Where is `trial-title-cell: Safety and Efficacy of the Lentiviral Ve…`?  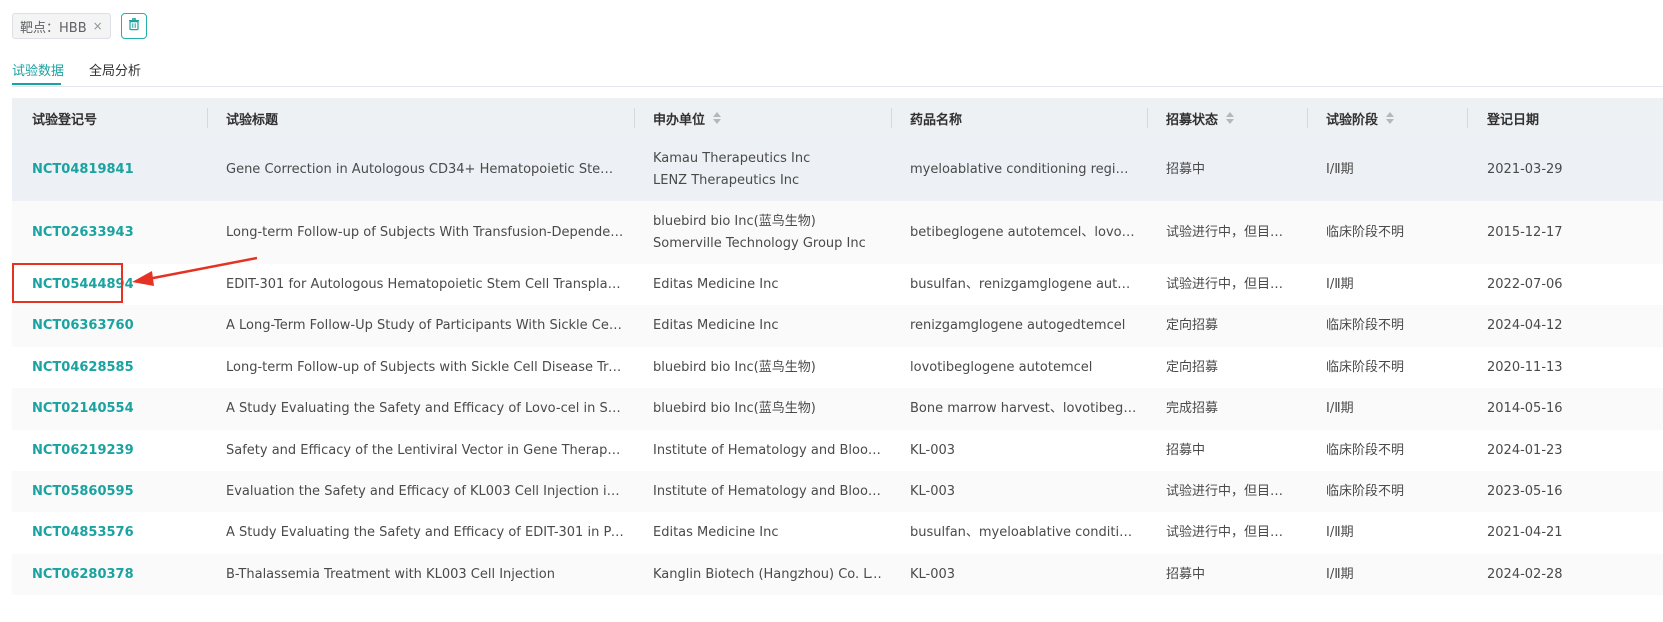 trial-title-cell: Safety and Efficacy of the Lentiviral Ve… is located at coordinates (425, 450).